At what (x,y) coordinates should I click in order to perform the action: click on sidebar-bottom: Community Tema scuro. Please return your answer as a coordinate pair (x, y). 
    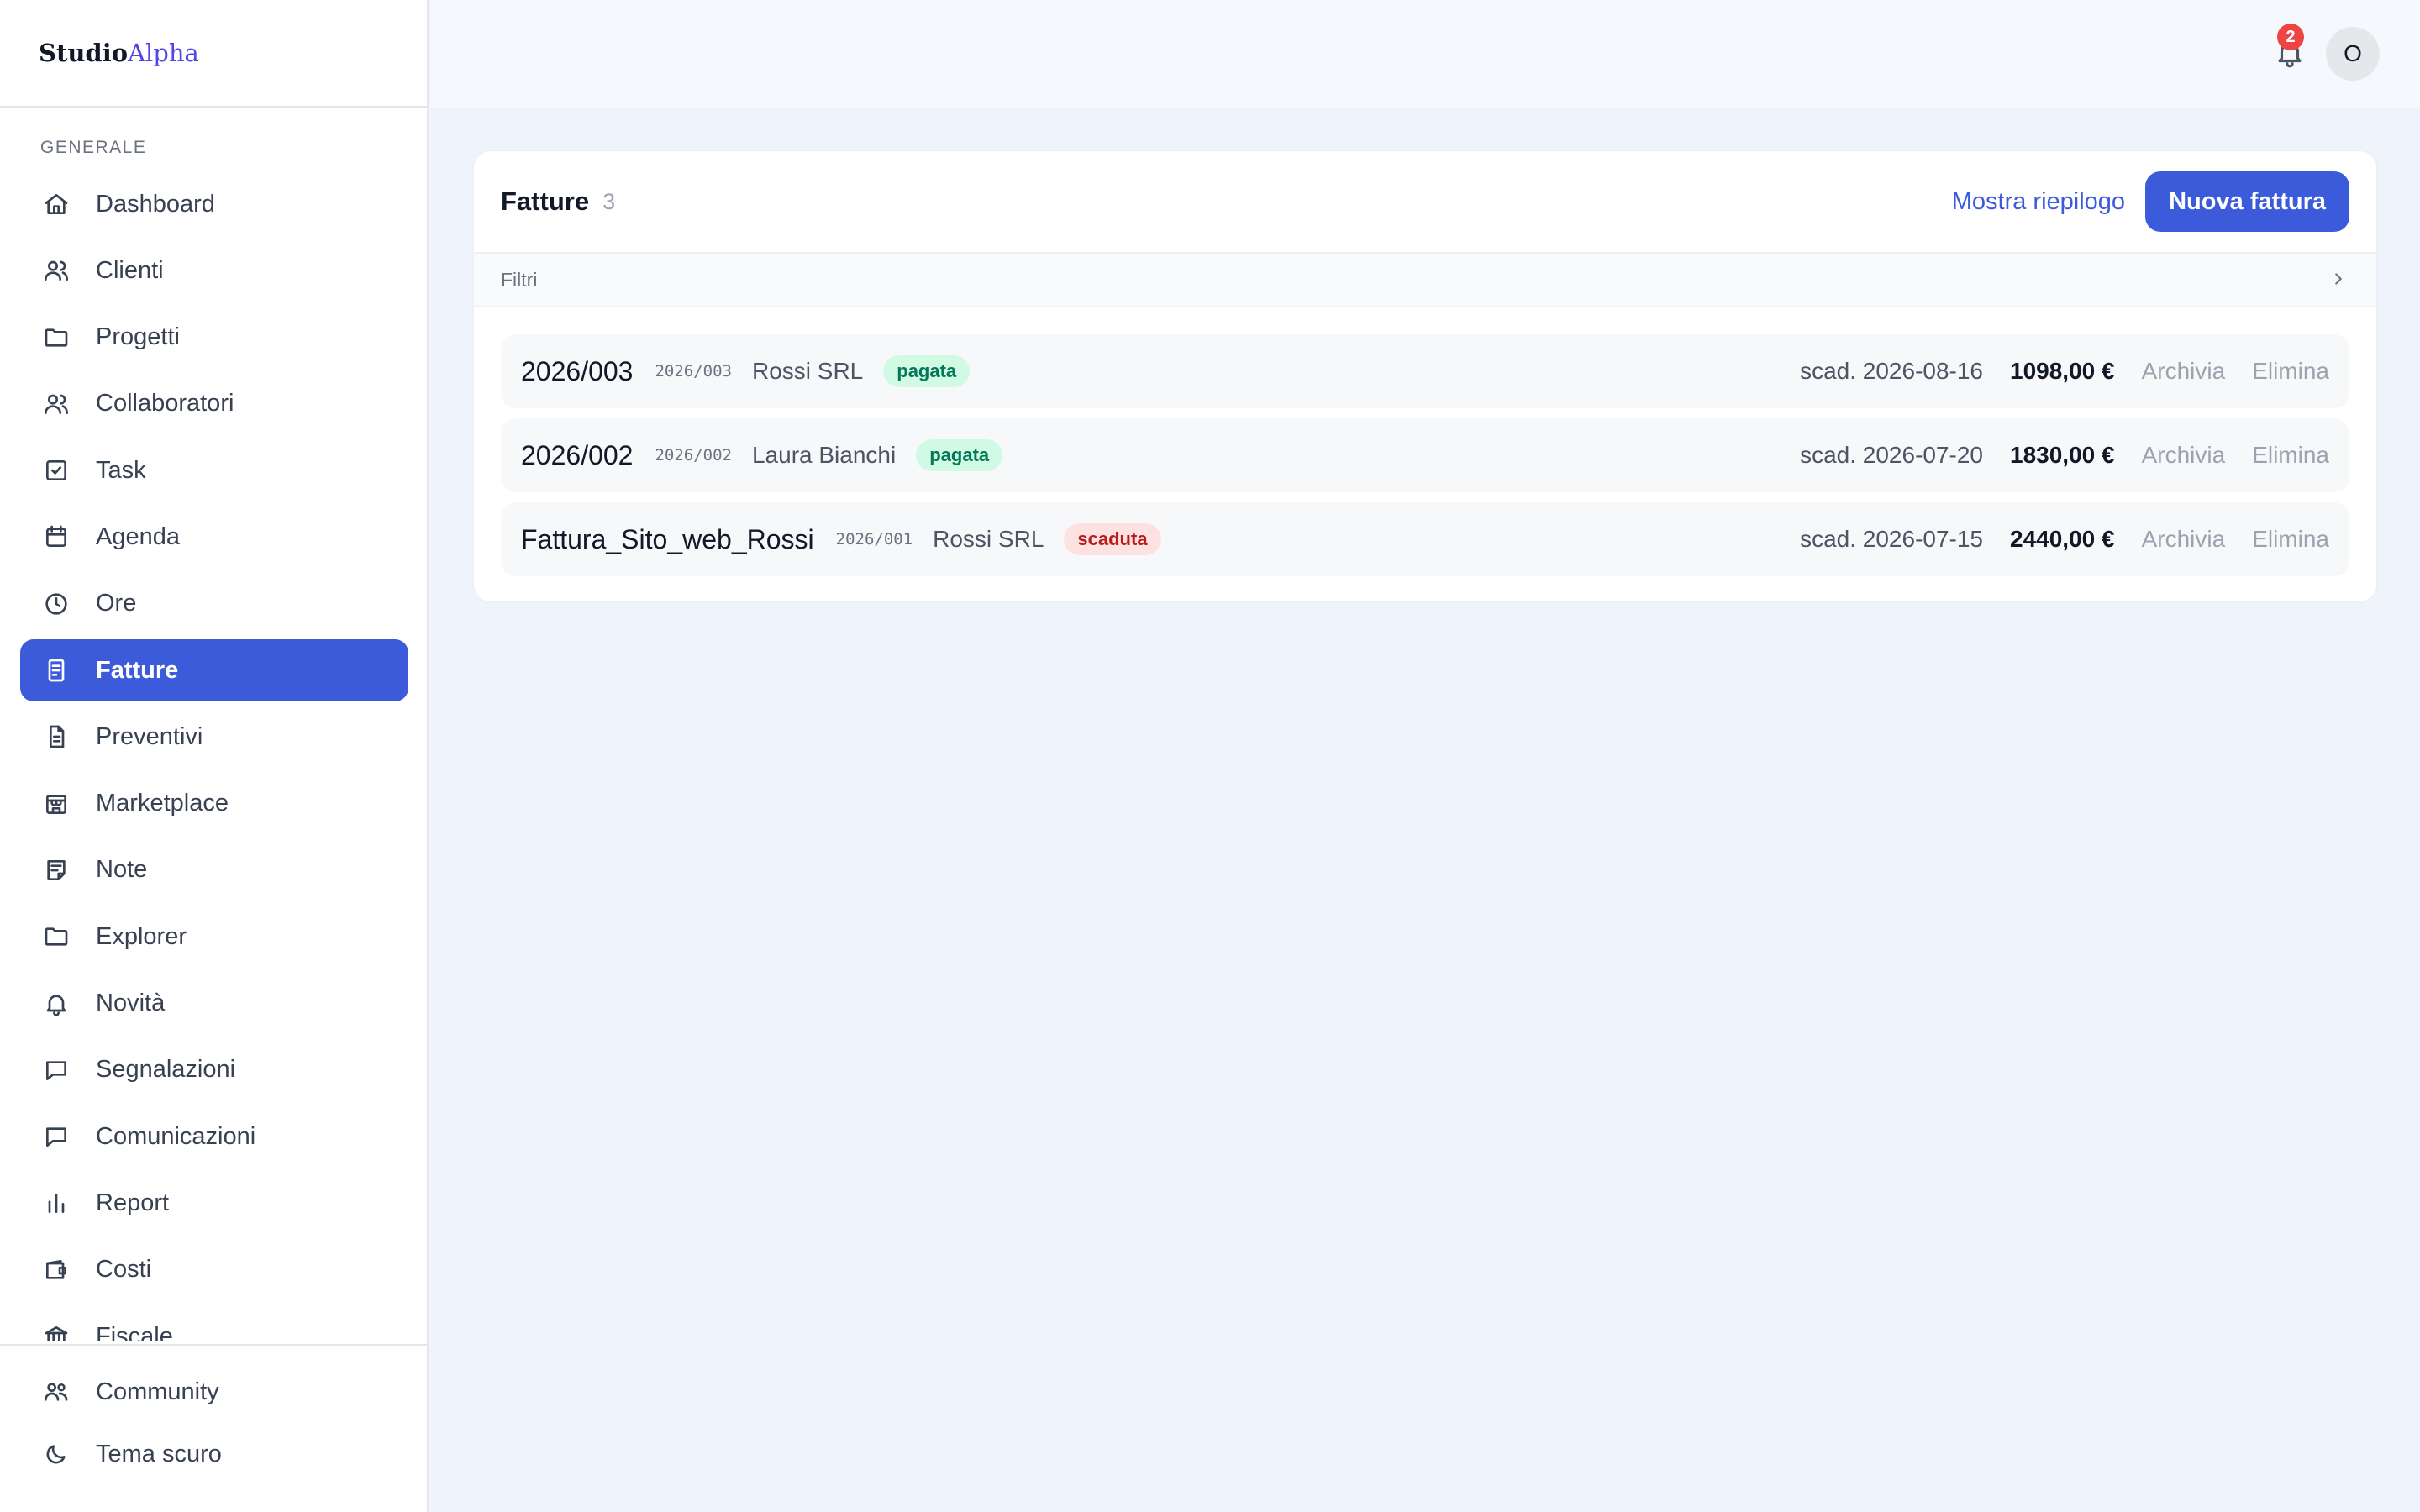
    Looking at the image, I should click on (214, 1428).